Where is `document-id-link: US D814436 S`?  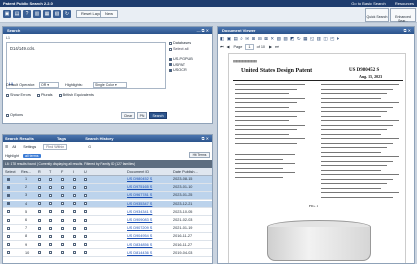
document-id-link: US D814436 S is located at coordinates (139, 254).